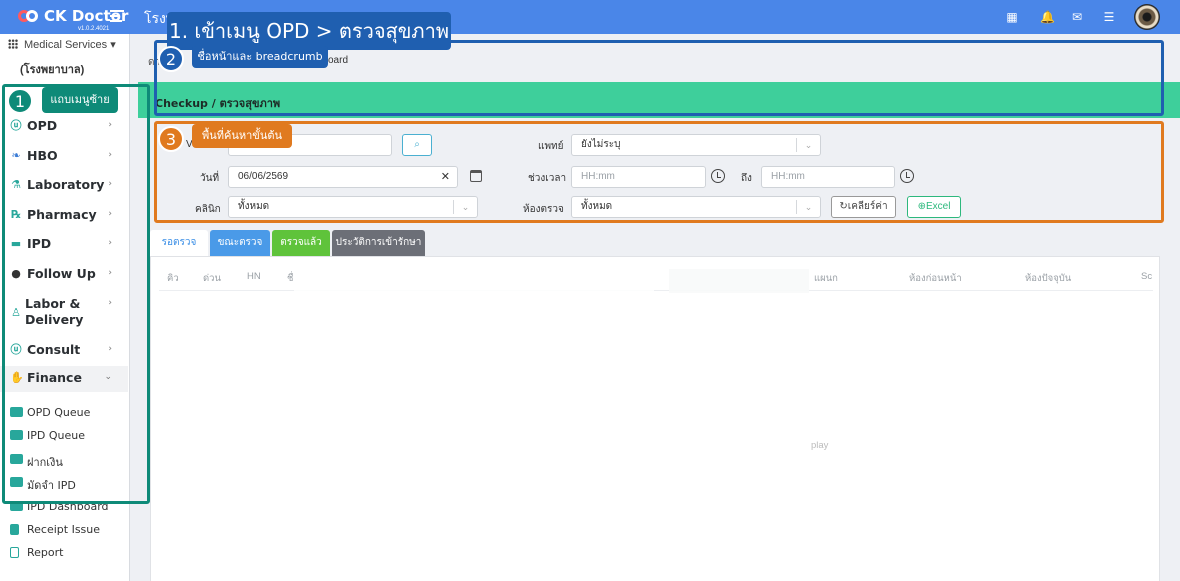 Image resolution: width=1180 pixels, height=581 pixels. What do you see at coordinates (1147, 17) in the screenshot?
I see `user-avatar` at bounding box center [1147, 17].